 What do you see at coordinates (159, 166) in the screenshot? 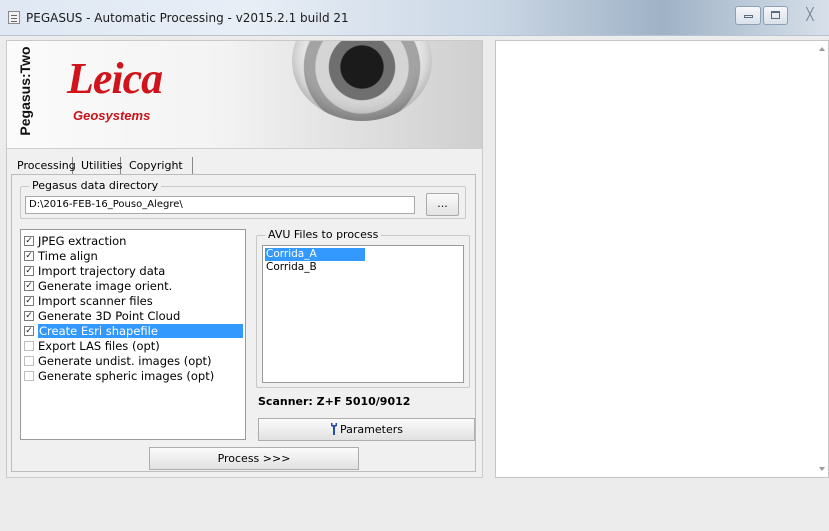
I see `tab-copyright: Copyright` at bounding box center [159, 166].